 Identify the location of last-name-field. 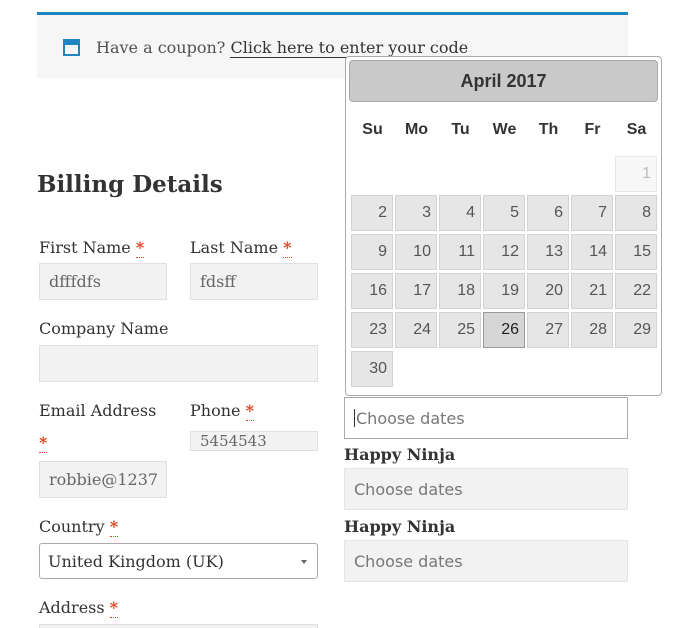
(254, 281).